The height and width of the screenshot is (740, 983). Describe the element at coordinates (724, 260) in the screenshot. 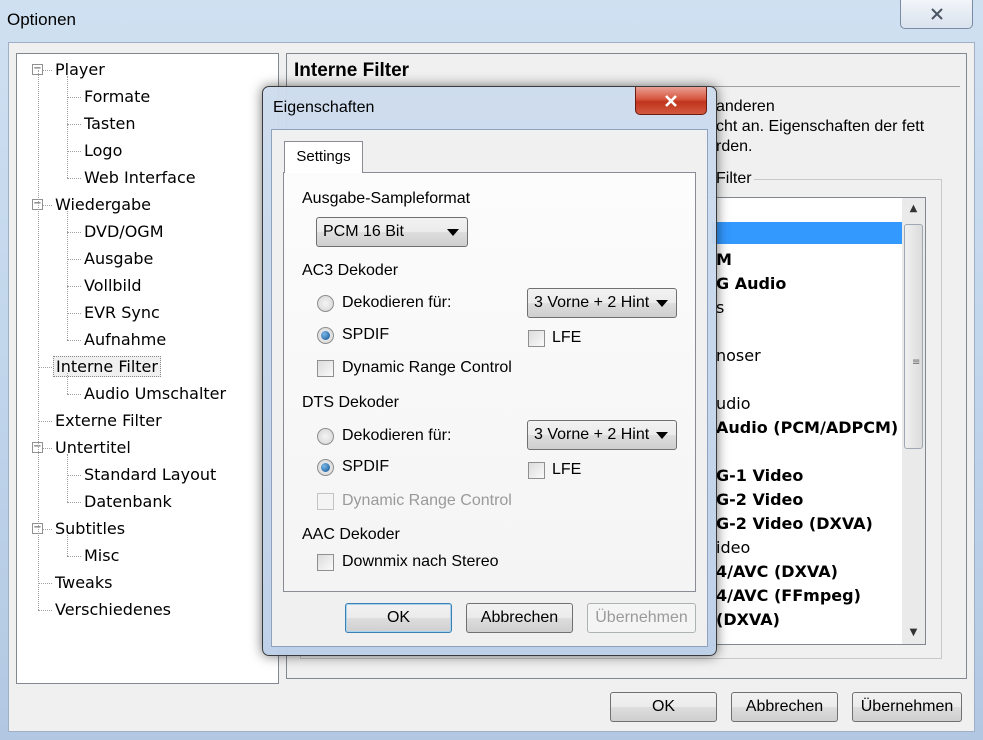

I see `filter-list-item: M` at that location.